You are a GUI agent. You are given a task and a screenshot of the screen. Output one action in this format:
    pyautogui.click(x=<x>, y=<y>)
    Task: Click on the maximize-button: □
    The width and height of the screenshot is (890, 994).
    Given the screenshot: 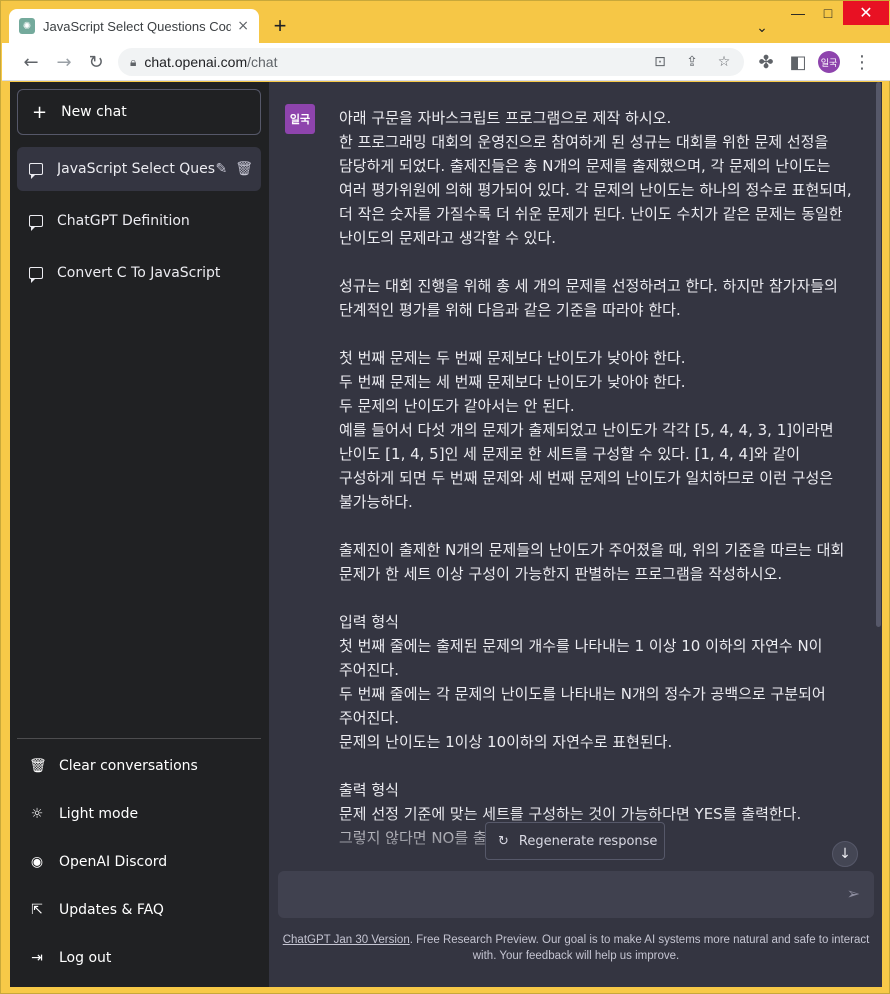 What is the action you would take?
    pyautogui.click(x=828, y=13)
    